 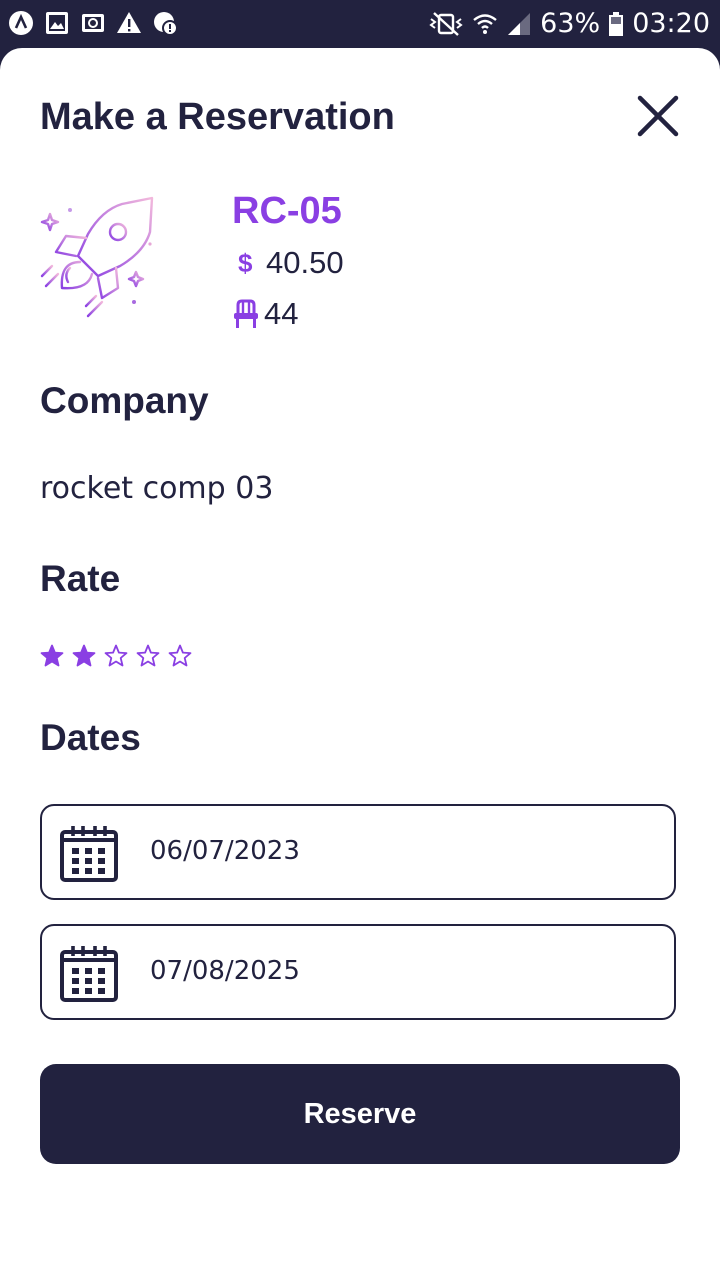 What do you see at coordinates (360, 1114) in the screenshot?
I see `reserve-button: Reserve` at bounding box center [360, 1114].